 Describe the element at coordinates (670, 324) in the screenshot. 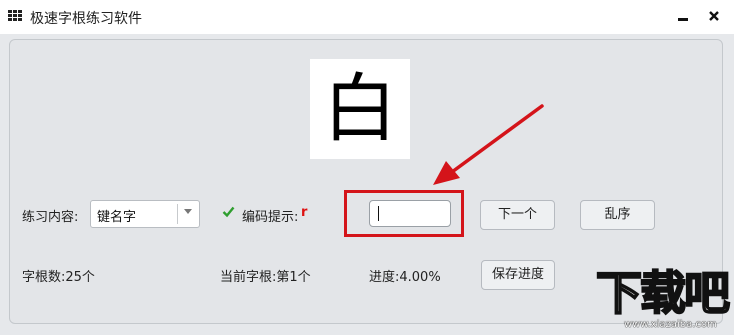

I see `watermark-url: www.xiazaiba.com` at that location.